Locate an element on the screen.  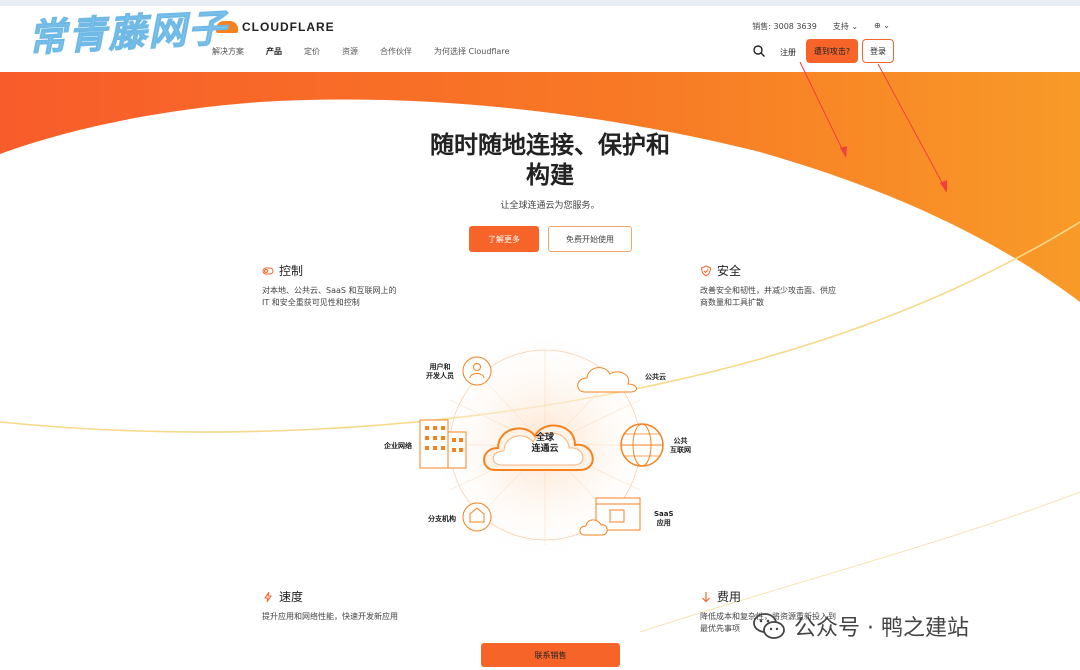
wechat-caption: 公众号 · 鸭之建站 is located at coordinates (881, 628).